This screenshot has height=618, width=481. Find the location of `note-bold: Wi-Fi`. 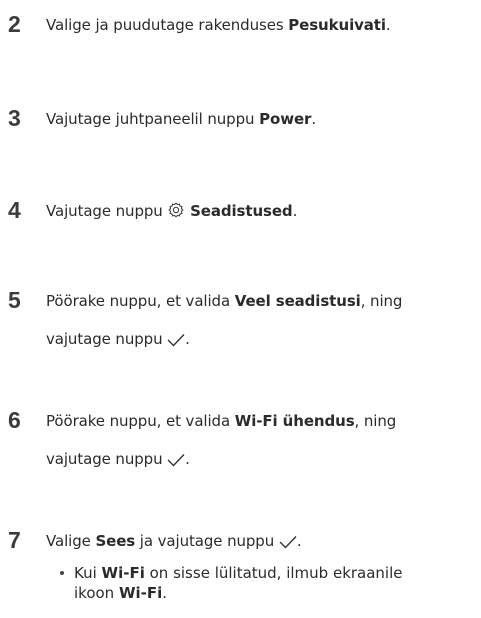

note-bold: Wi-Fi is located at coordinates (123, 573).